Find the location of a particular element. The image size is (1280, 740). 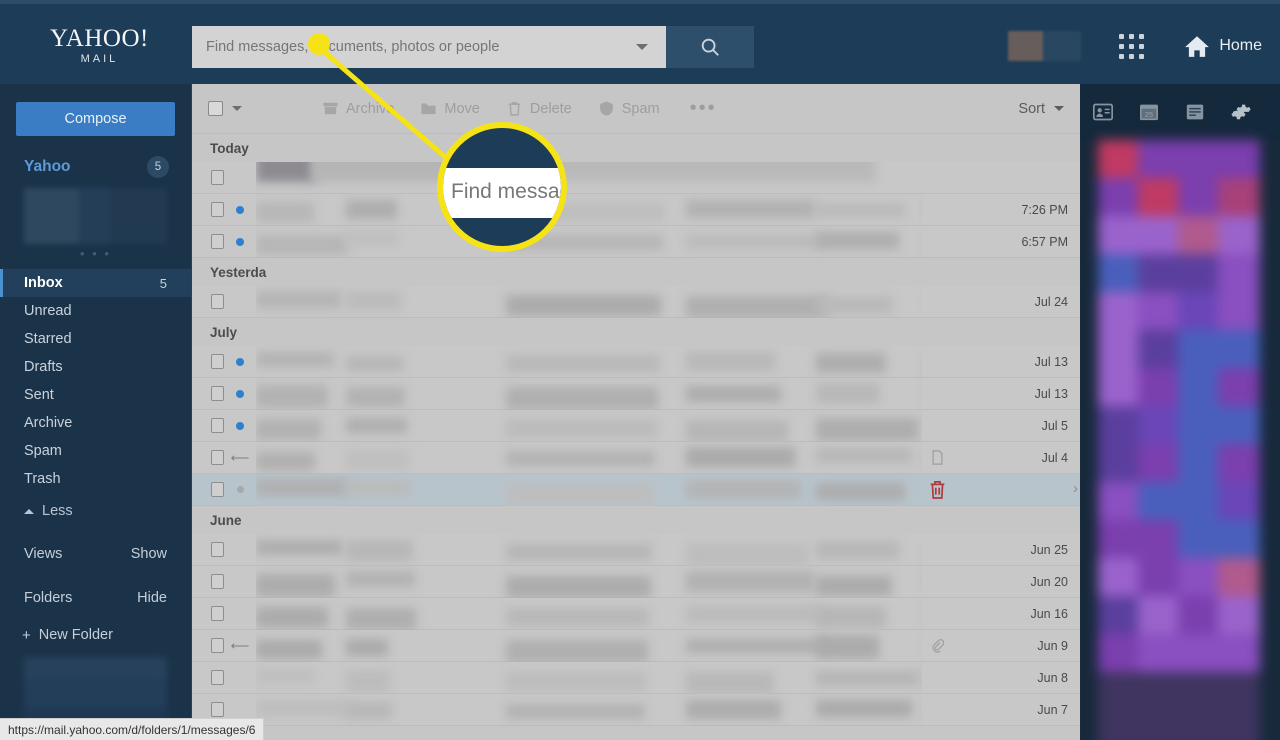

contacts-icon is located at coordinates (1103, 112).